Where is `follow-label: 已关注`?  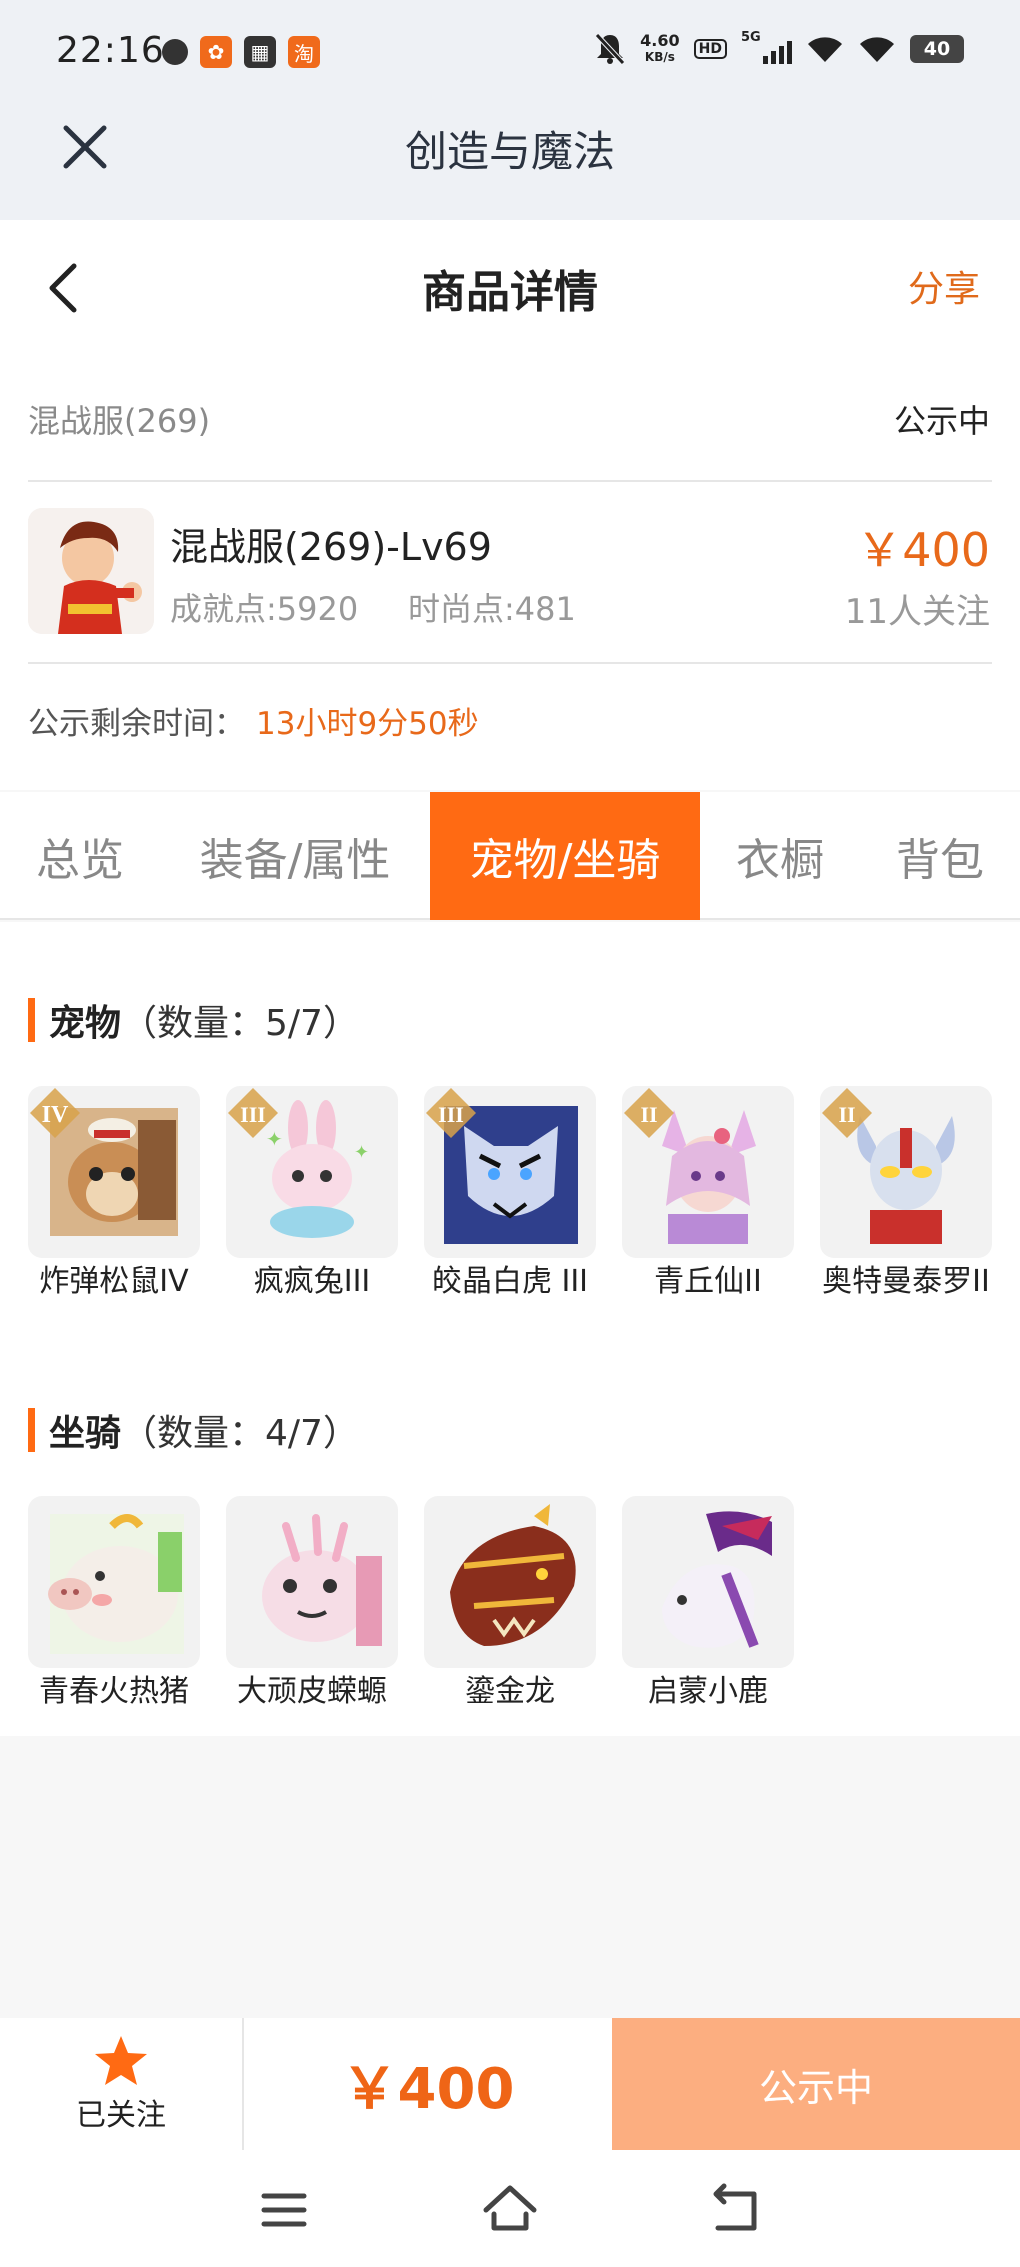 follow-label: 已关注 is located at coordinates (121, 2115).